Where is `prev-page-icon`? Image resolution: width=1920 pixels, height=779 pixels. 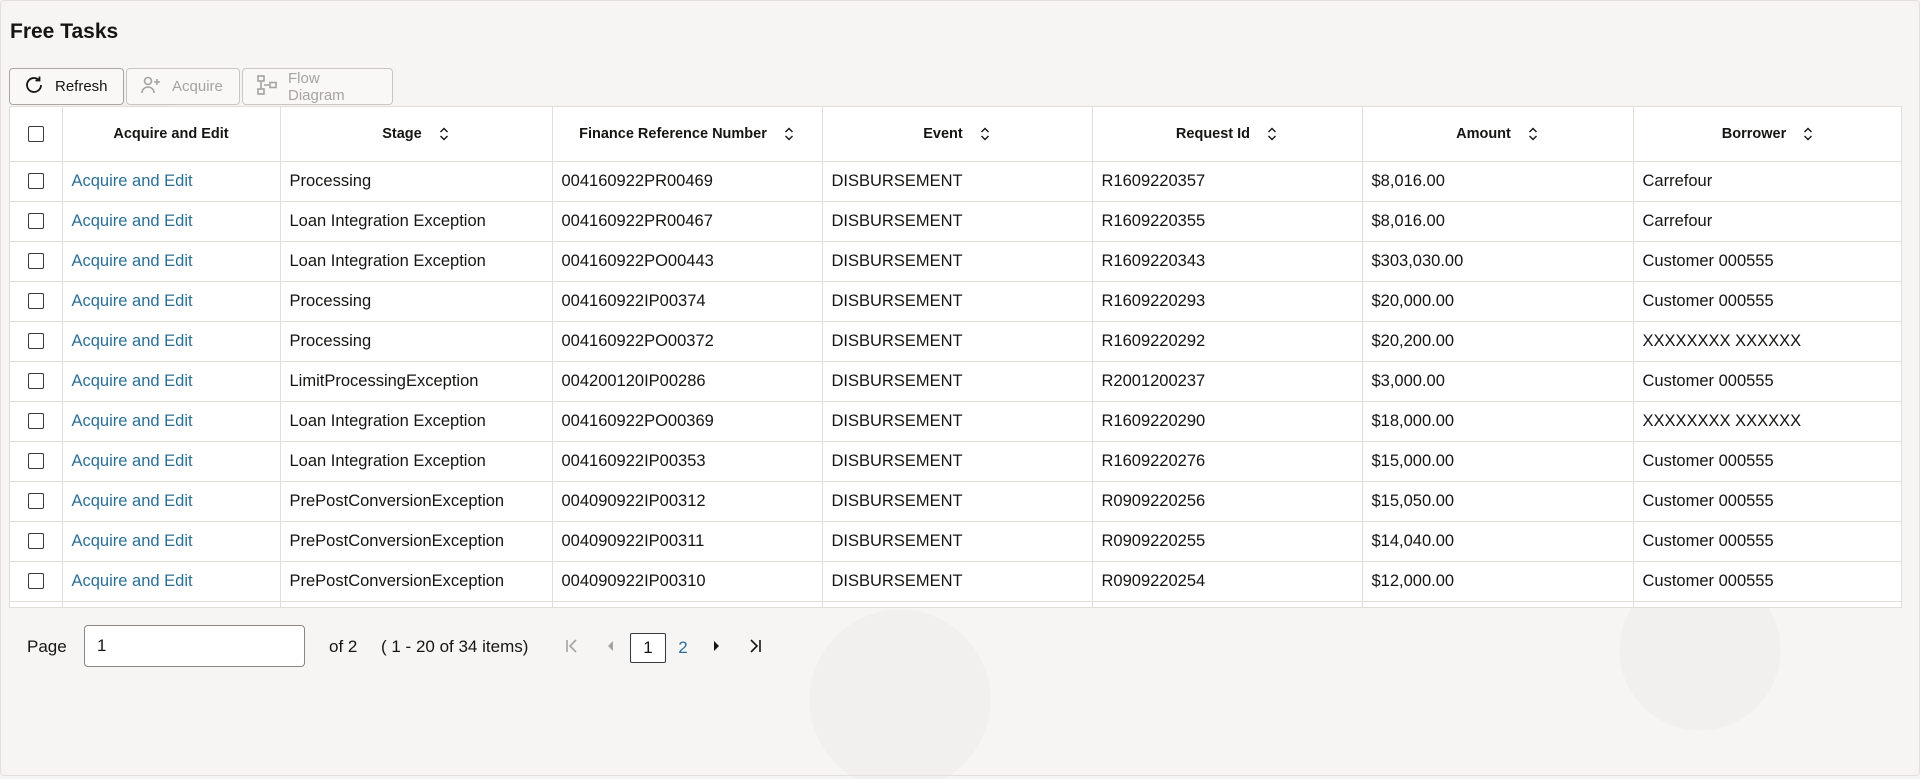 prev-page-icon is located at coordinates (611, 646).